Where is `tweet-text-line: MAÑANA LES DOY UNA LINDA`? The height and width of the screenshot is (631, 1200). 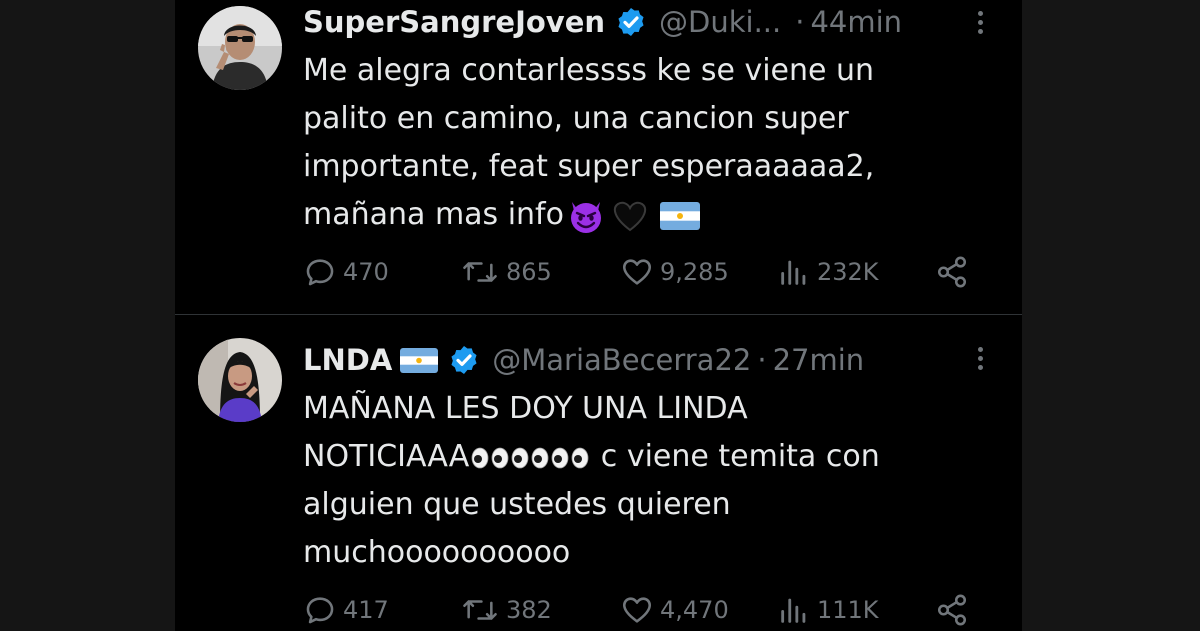
tweet-text-line: MAÑANA LES DOY UNA LINDA is located at coordinates (525, 408).